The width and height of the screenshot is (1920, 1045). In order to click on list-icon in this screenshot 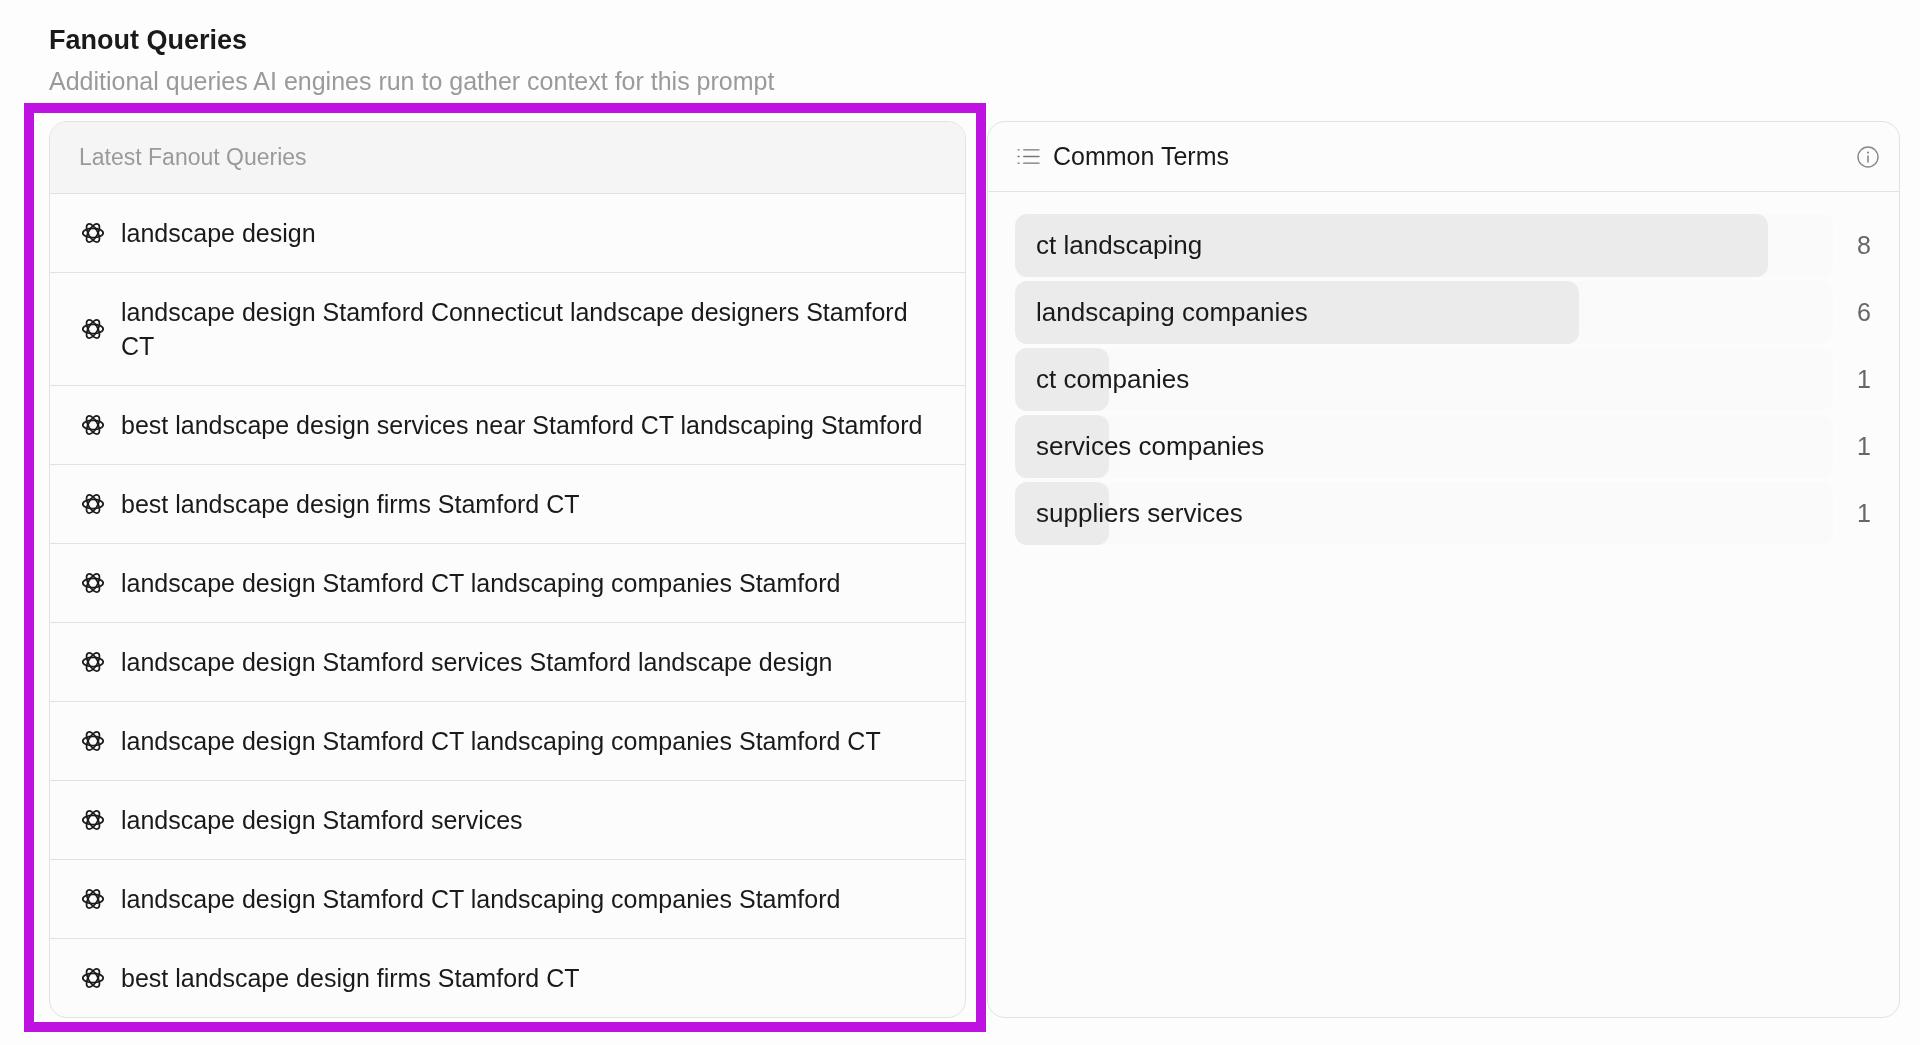, I will do `click(1028, 156)`.